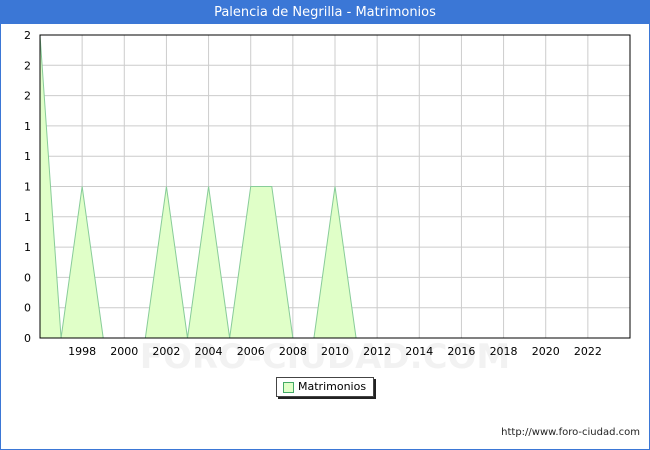 This screenshot has height=450, width=650. I want to click on x-tick-label: 2016, so click(461, 351).